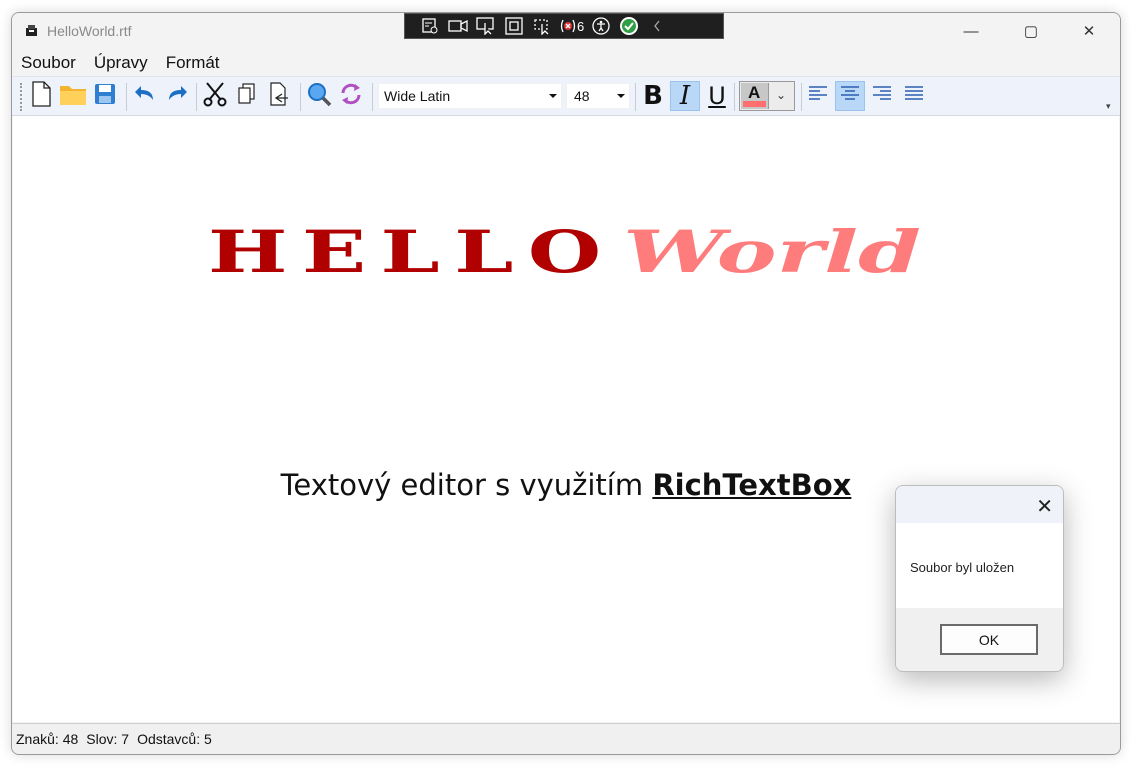 The height and width of the screenshot is (767, 1130). I want to click on redo-icon, so click(177, 96).